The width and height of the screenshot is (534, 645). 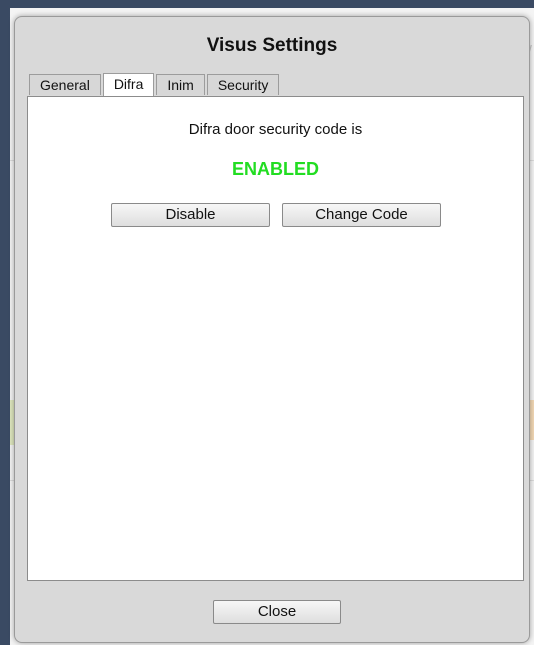 I want to click on tab-general: General, so click(x=65, y=84).